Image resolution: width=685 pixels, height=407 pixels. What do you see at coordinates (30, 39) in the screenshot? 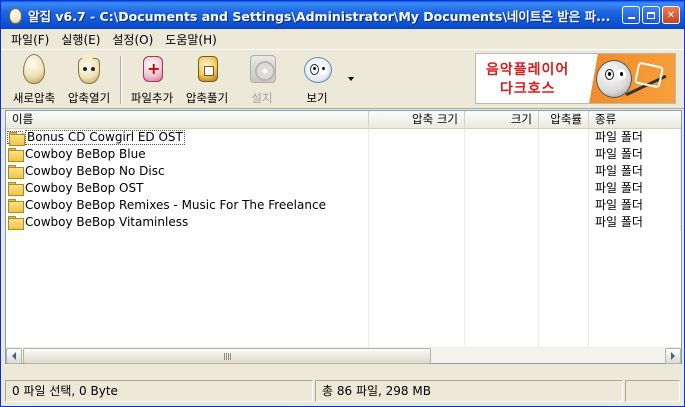
I see `menu-file: 파일(F)` at bounding box center [30, 39].